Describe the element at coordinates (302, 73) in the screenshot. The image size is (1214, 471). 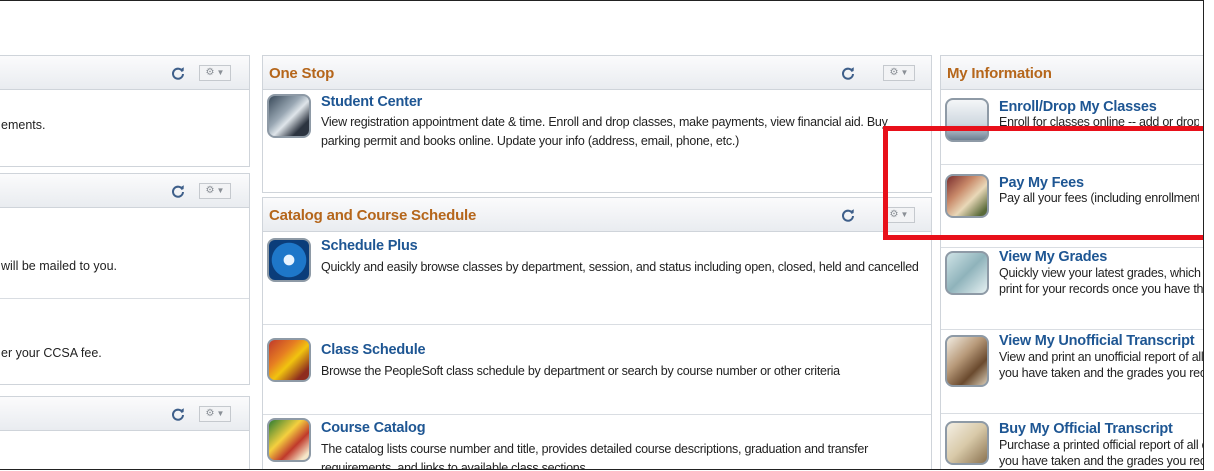
I see `pagelet-title: One Stop` at that location.